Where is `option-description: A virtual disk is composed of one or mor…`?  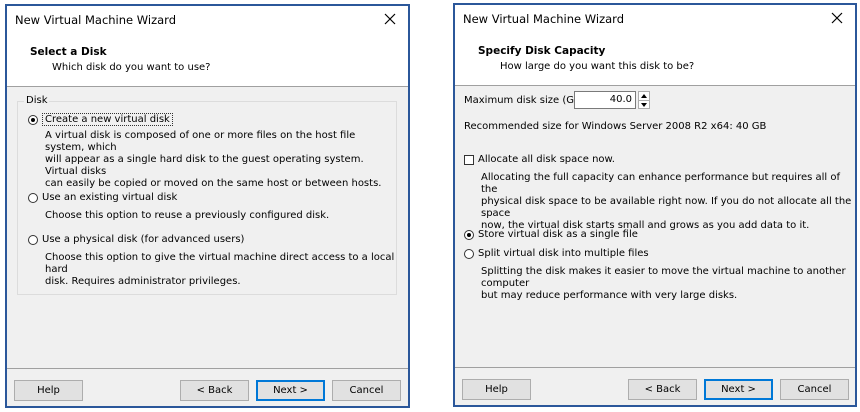
option-description: A virtual disk is composed of one or mor… is located at coordinates (213, 159).